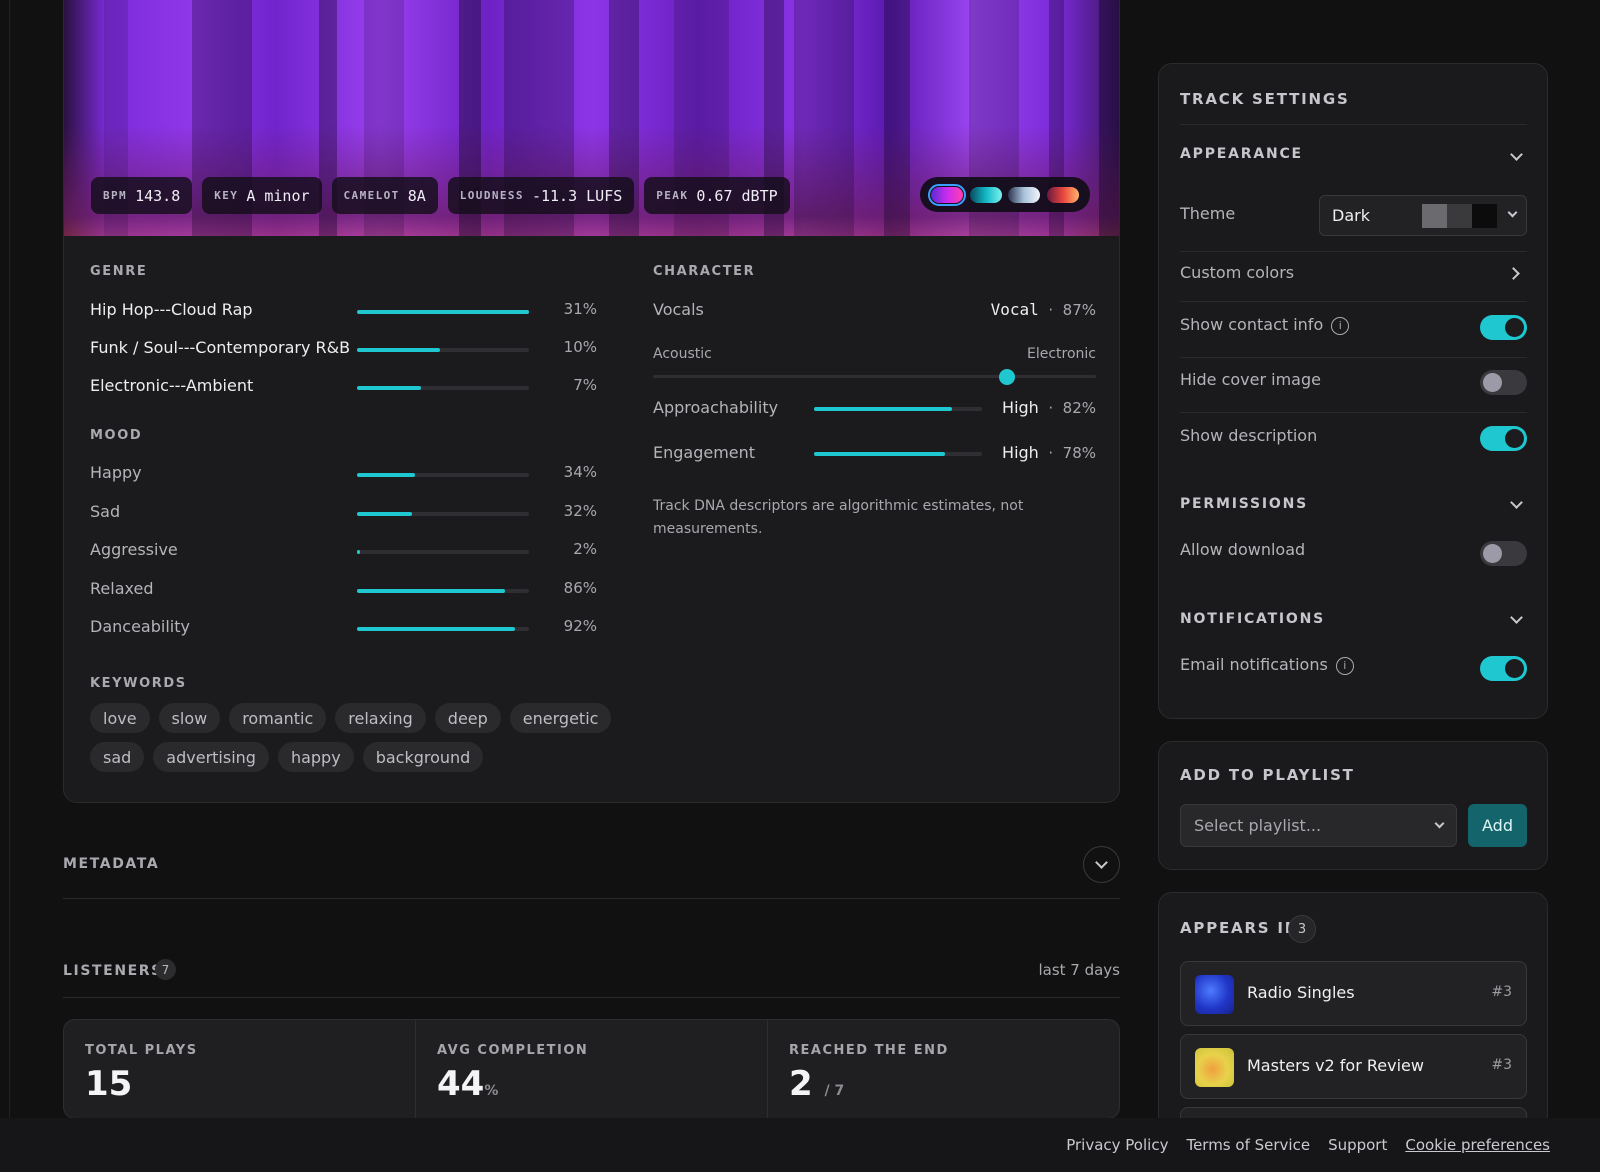 The width and height of the screenshot is (1600, 1172). Describe the element at coordinates (386, 475) in the screenshot. I see `mood-bar-fill` at that location.